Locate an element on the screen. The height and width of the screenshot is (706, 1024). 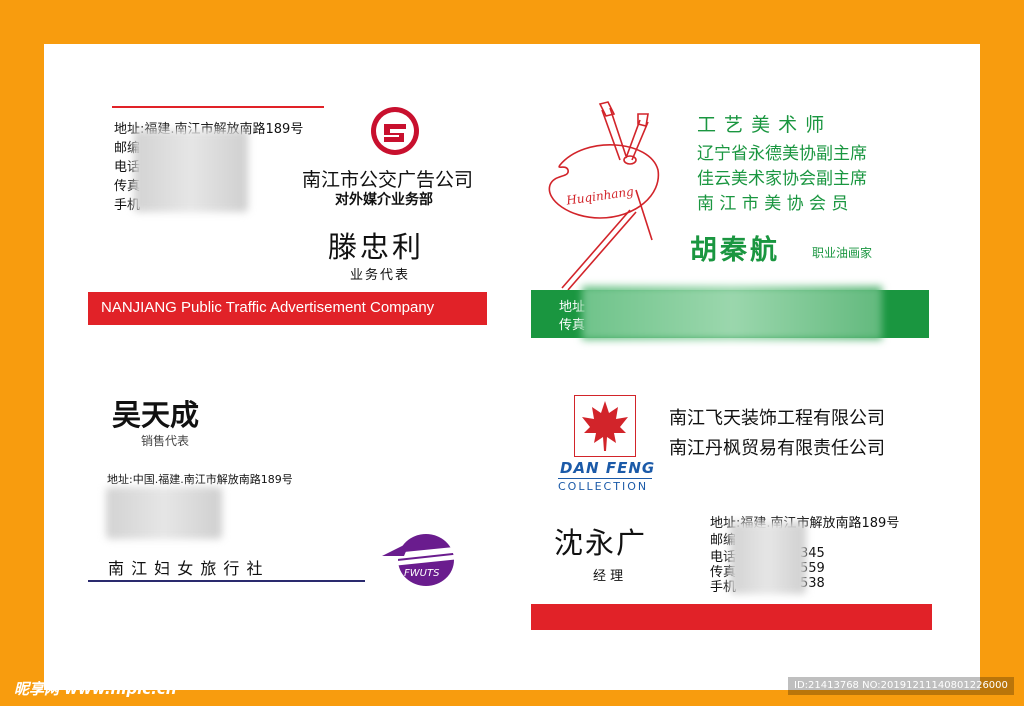
artist-title-4: 南 江 市 美 协 会 员 is located at coordinates (773, 204).